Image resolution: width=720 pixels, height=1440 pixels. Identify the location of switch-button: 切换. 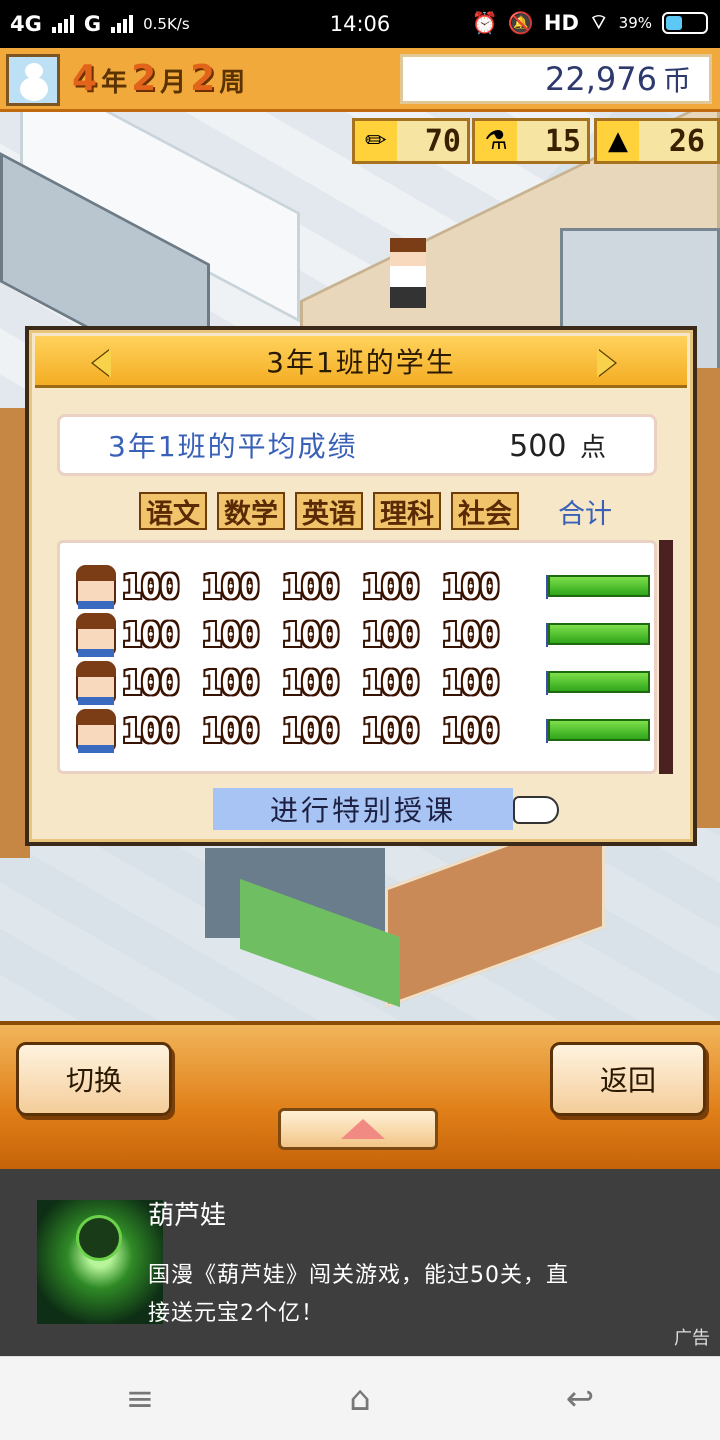
(94, 1079).